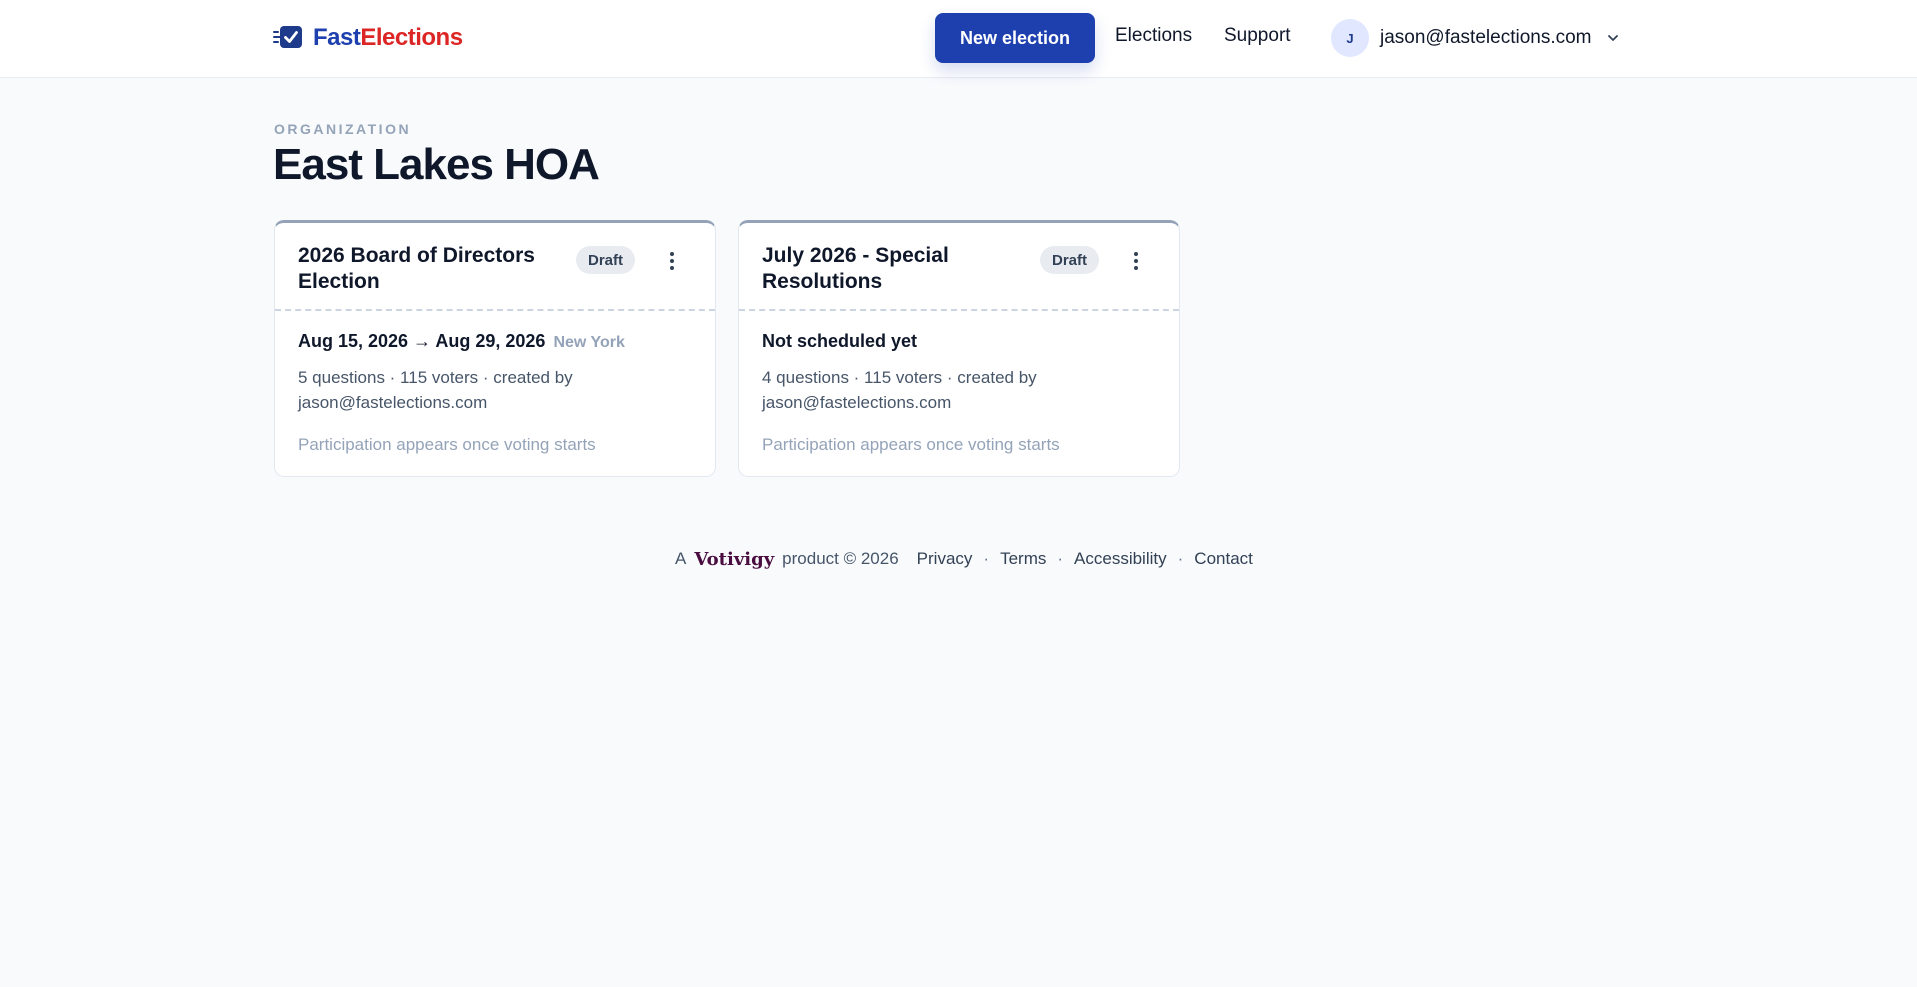  I want to click on election-card-header: 2026 Board of Directors Election Draft, so click(495, 267).